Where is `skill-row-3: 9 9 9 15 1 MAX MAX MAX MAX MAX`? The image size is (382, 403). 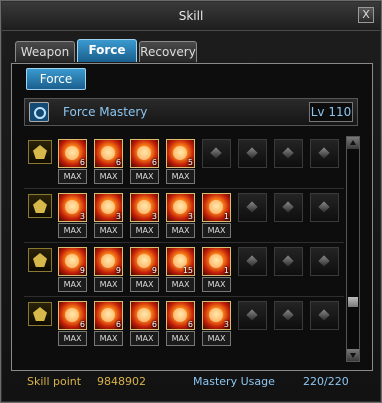 skill-row-3: 9 9 9 15 1 MAX MAX MAX MAX MAX is located at coordinates (184, 270).